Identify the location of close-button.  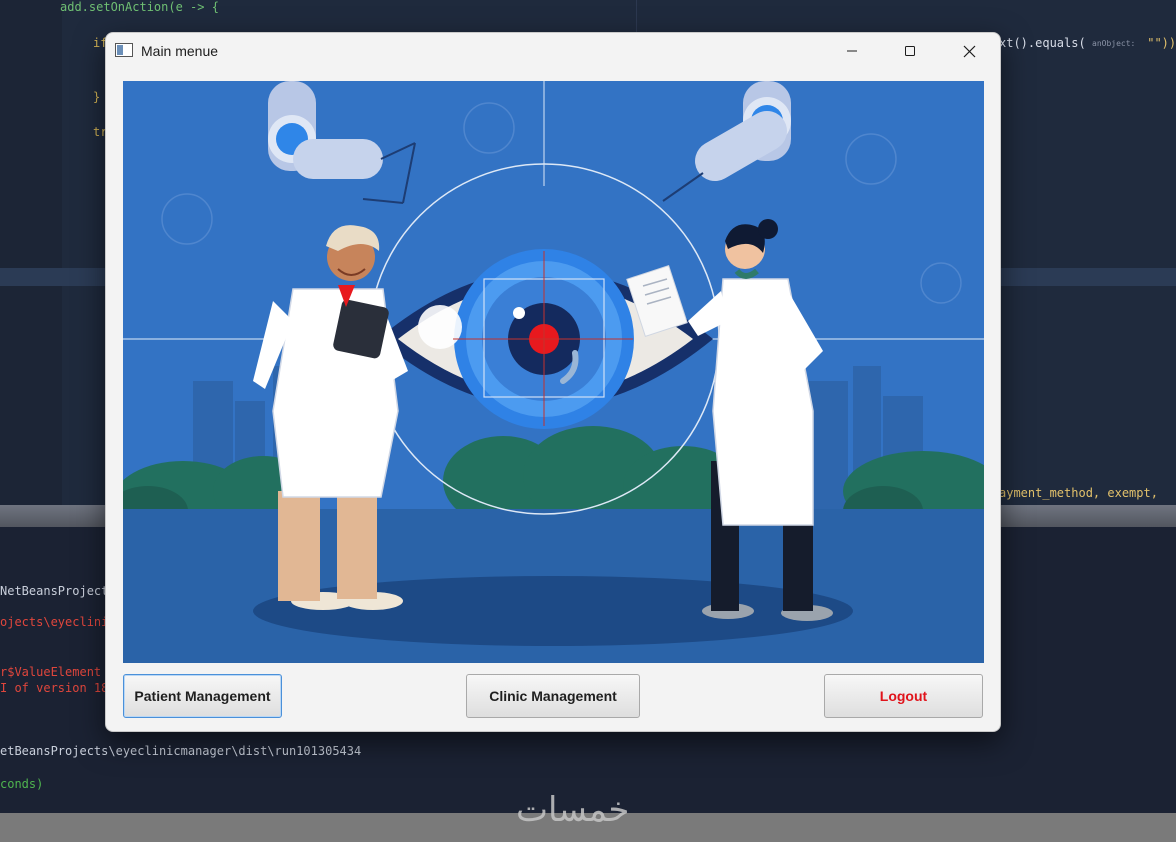
(969, 51).